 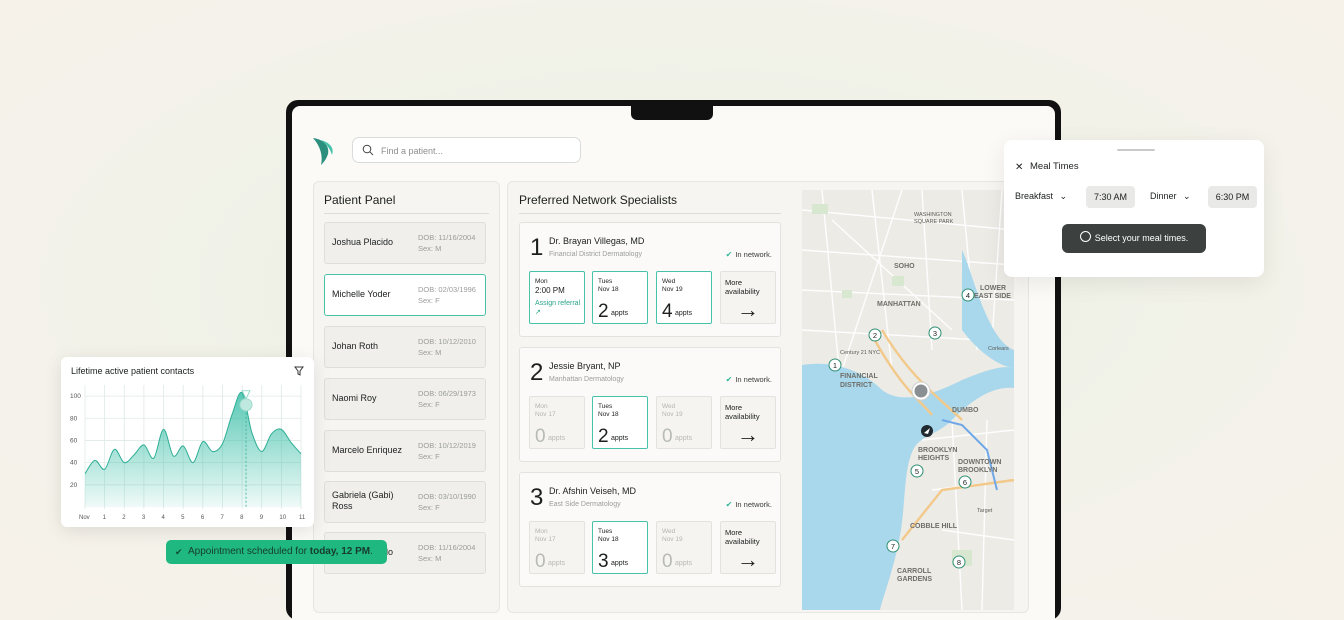 I want to click on svg-text: CARROLL, so click(x=914, y=571).